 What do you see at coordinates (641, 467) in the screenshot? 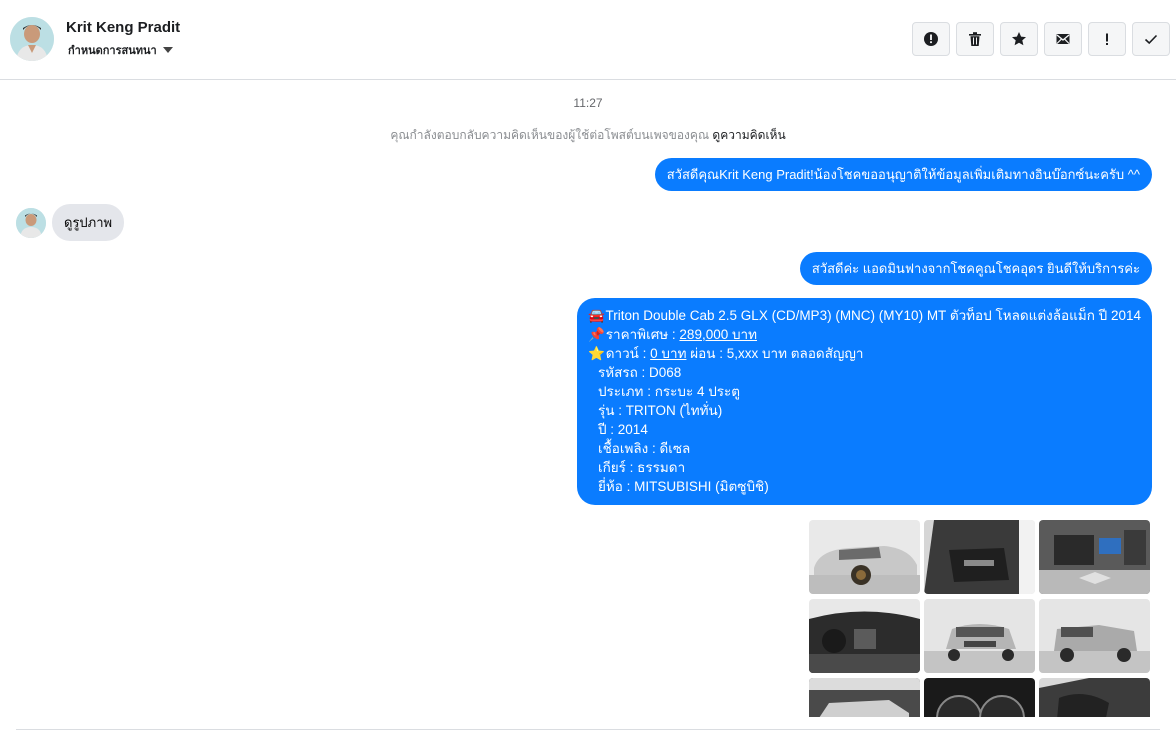
I see `car-gear: เกียร์ : ธรรมดา` at bounding box center [641, 467].